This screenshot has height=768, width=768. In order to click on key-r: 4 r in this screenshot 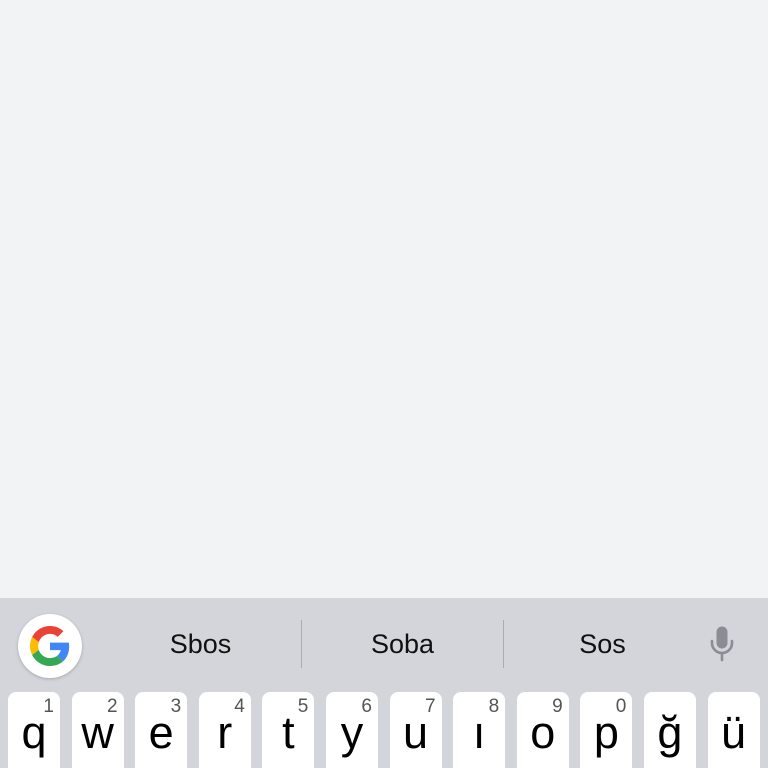, I will do `click(224, 730)`.